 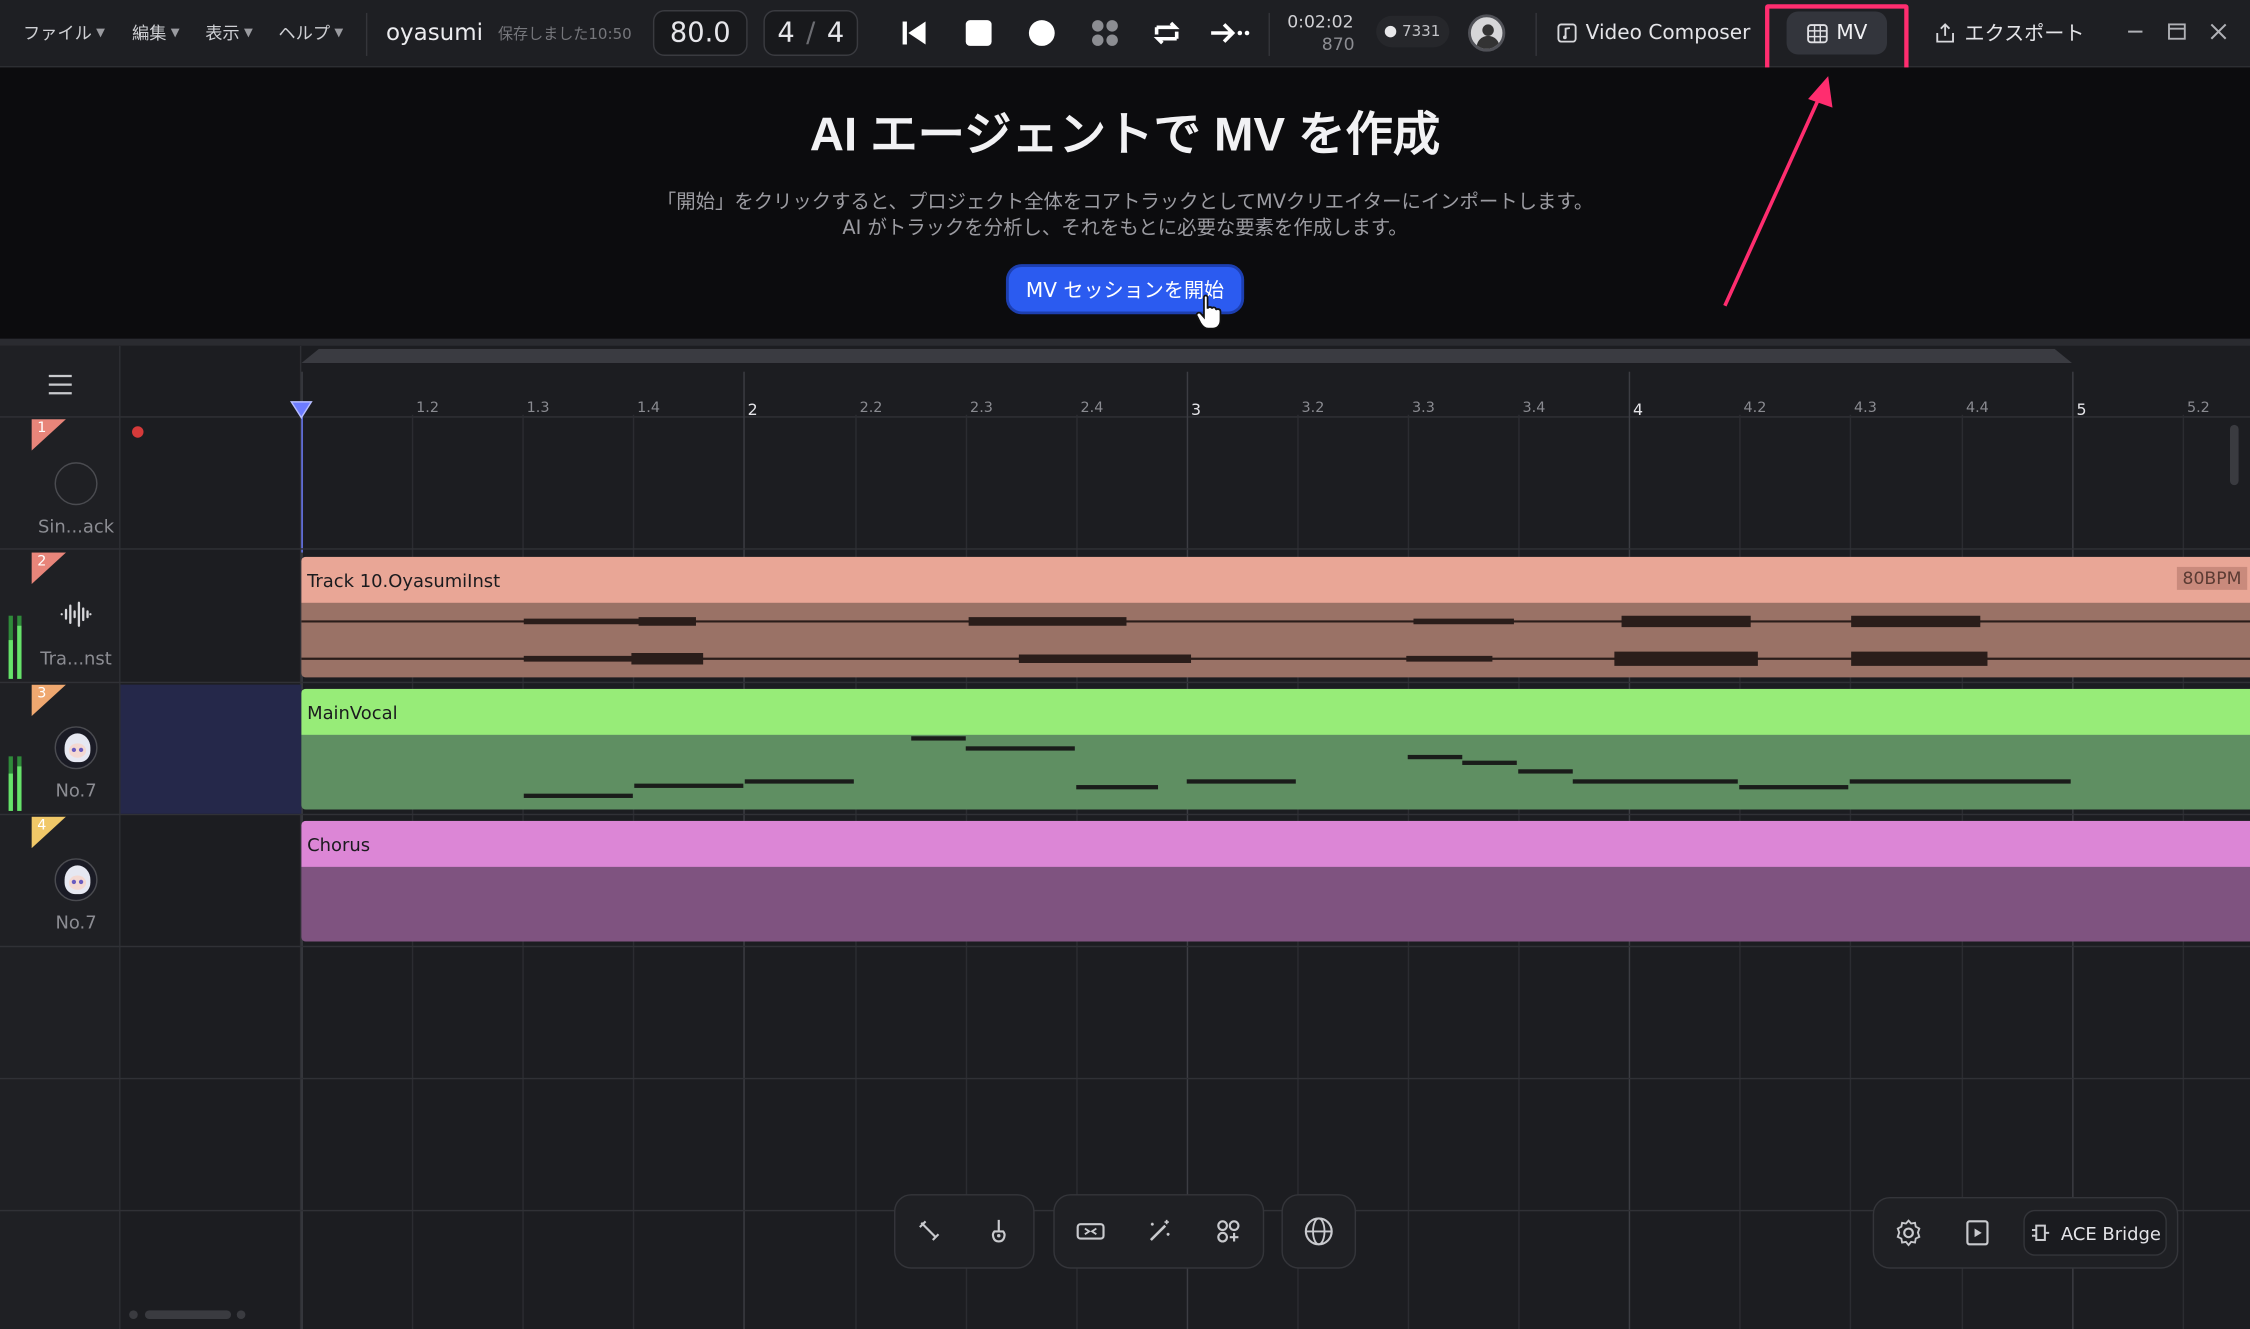 What do you see at coordinates (1160, 1231) in the screenshot?
I see `magic-wand-button` at bounding box center [1160, 1231].